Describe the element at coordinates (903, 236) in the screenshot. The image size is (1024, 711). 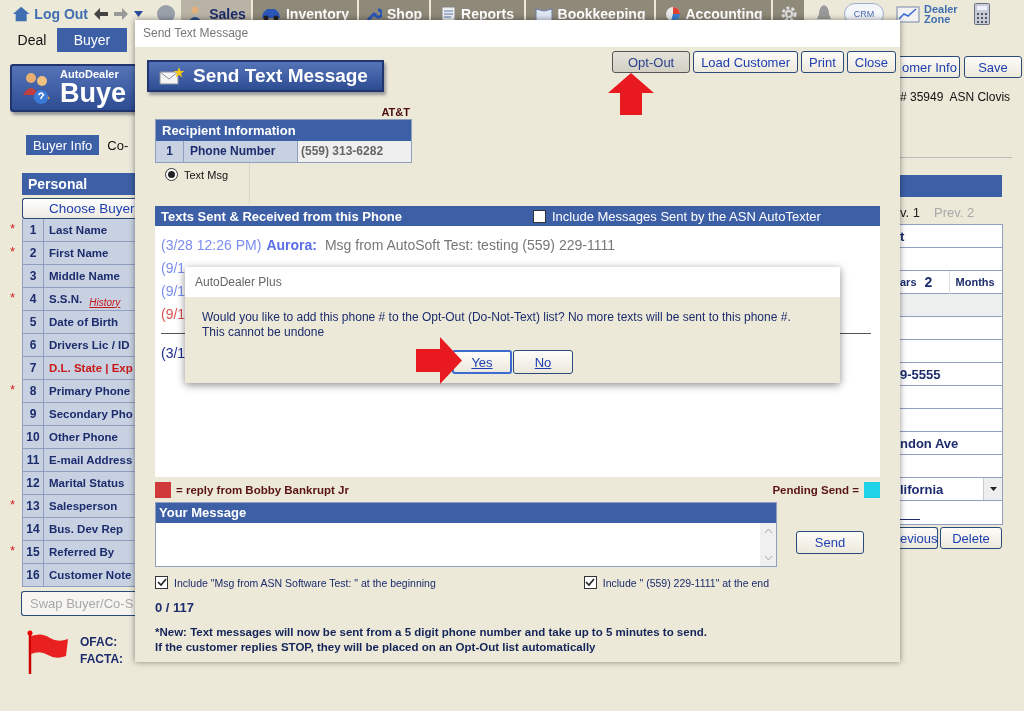
I see `field-value: t` at that location.